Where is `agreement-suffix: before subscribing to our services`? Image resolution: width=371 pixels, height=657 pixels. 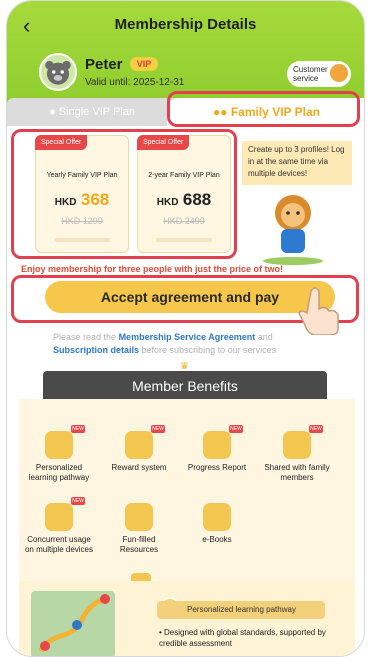 agreement-suffix: before subscribing to our services is located at coordinates (209, 350).